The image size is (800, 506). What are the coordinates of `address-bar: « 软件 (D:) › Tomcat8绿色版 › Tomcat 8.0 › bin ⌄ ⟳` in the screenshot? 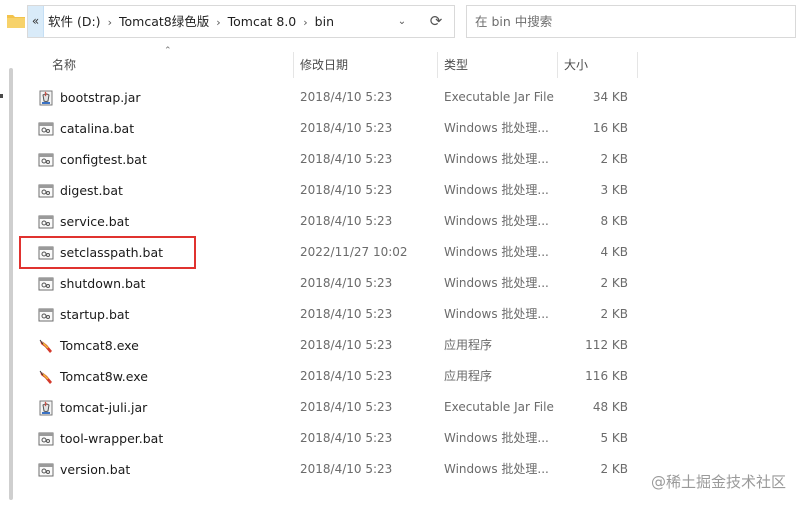 It's located at (241, 21).